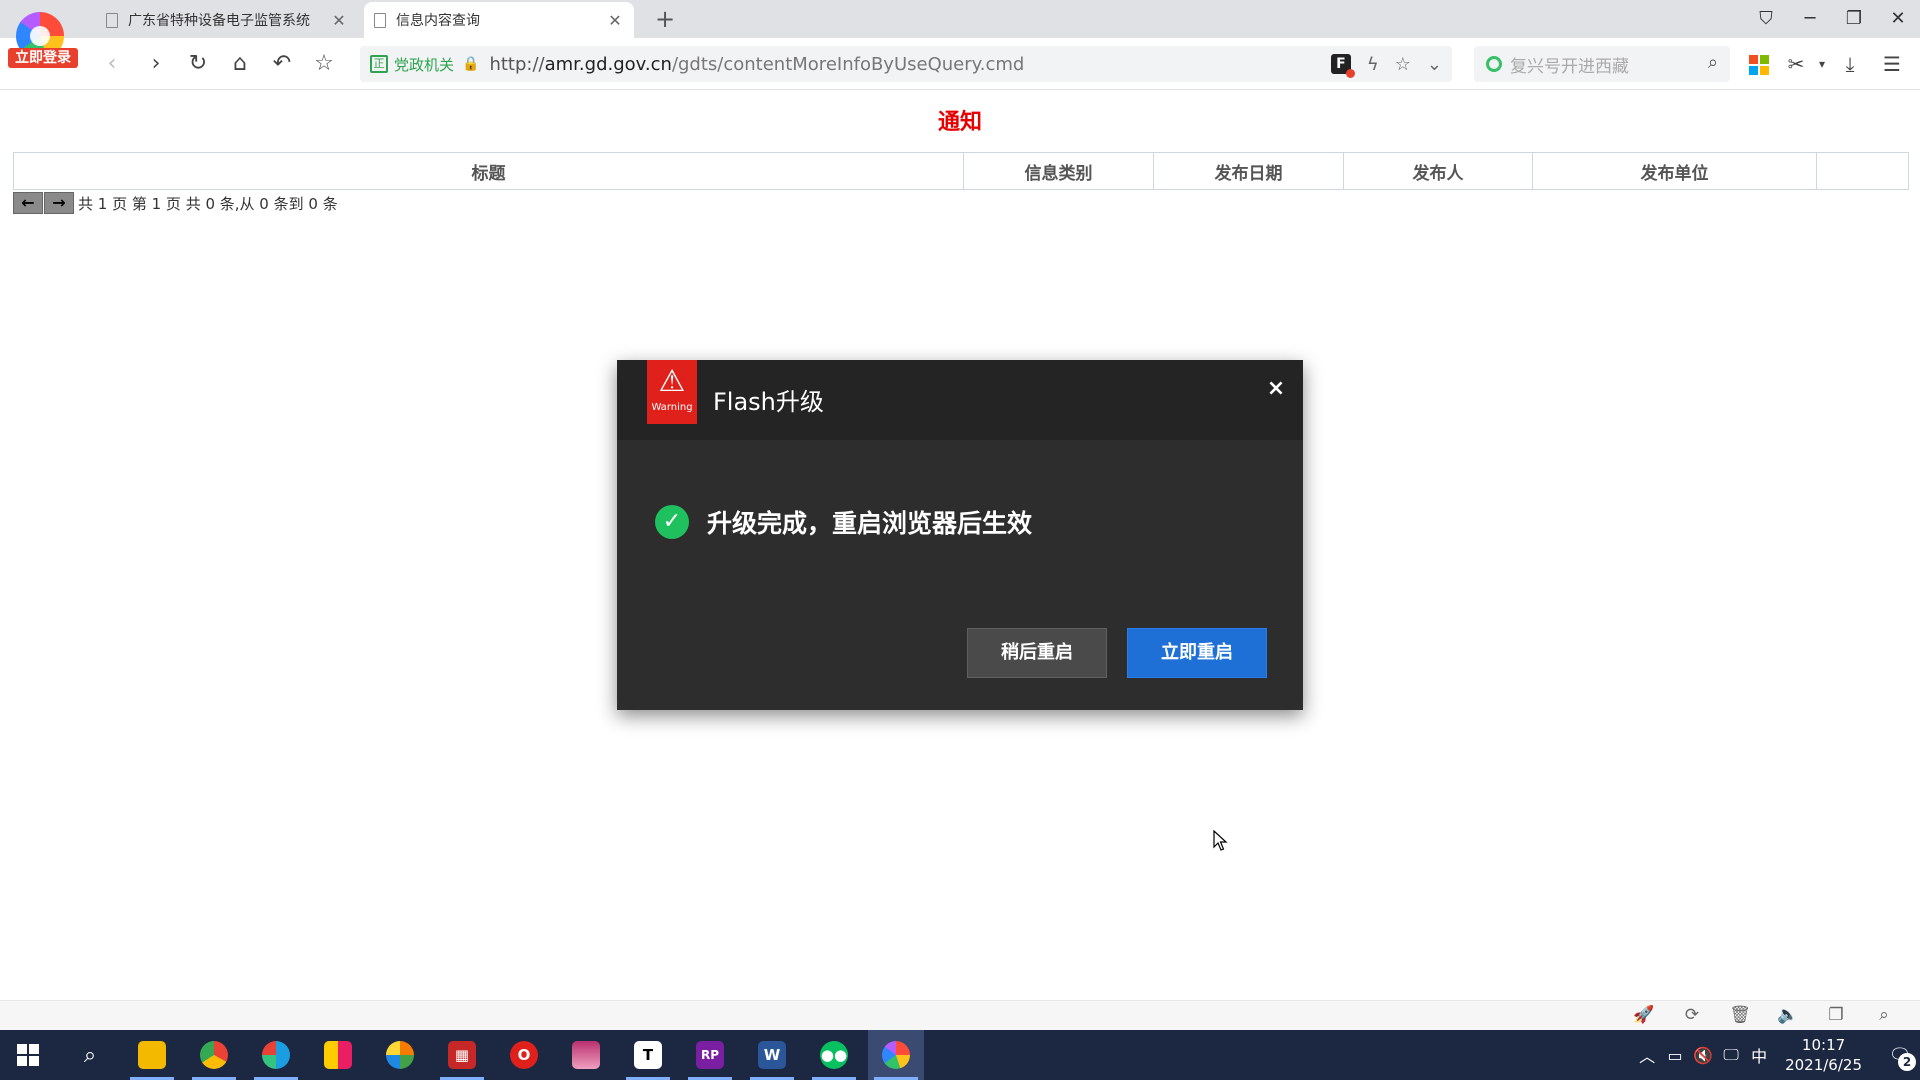 Image resolution: width=1920 pixels, height=1080 pixels. What do you see at coordinates (1823, 1045) in the screenshot?
I see `clock-time: 10:17` at bounding box center [1823, 1045].